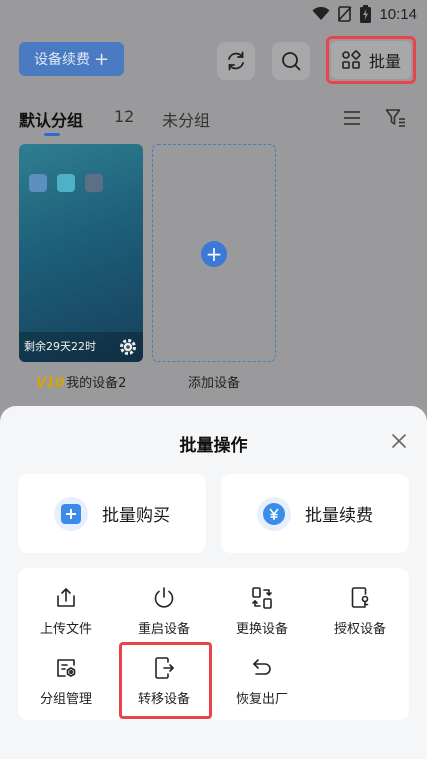 Image resolution: width=427 pixels, height=759 pixels. I want to click on search-button, so click(291, 61).